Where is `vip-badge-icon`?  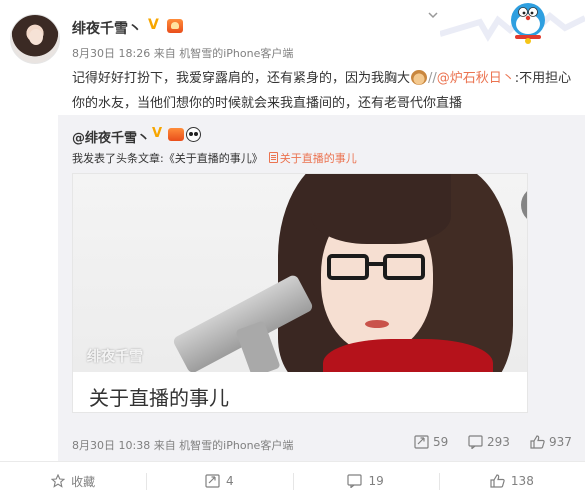
vip-badge-icon is located at coordinates (175, 26).